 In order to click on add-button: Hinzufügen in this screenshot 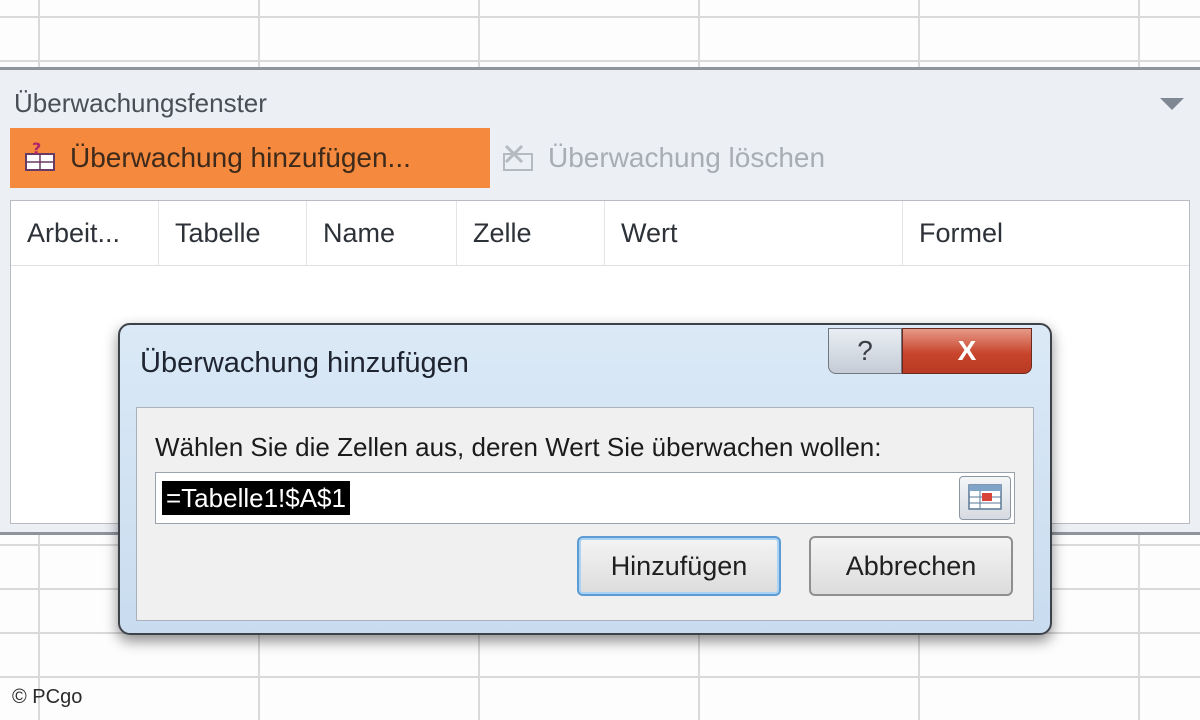, I will do `click(679, 566)`.